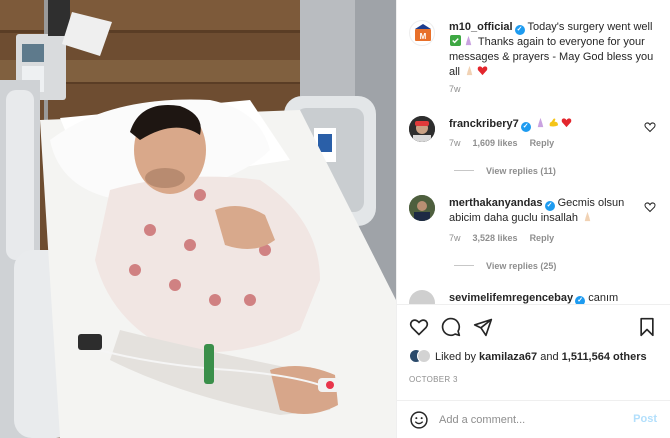  I want to click on flexed-biceps-emoji-icon, so click(553, 122).